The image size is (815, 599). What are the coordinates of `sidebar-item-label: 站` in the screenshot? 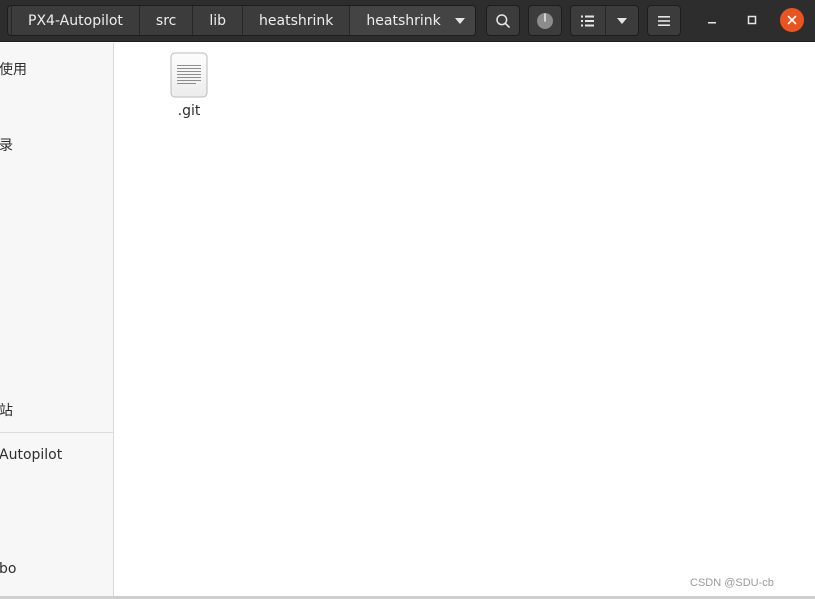 It's located at (6, 411).